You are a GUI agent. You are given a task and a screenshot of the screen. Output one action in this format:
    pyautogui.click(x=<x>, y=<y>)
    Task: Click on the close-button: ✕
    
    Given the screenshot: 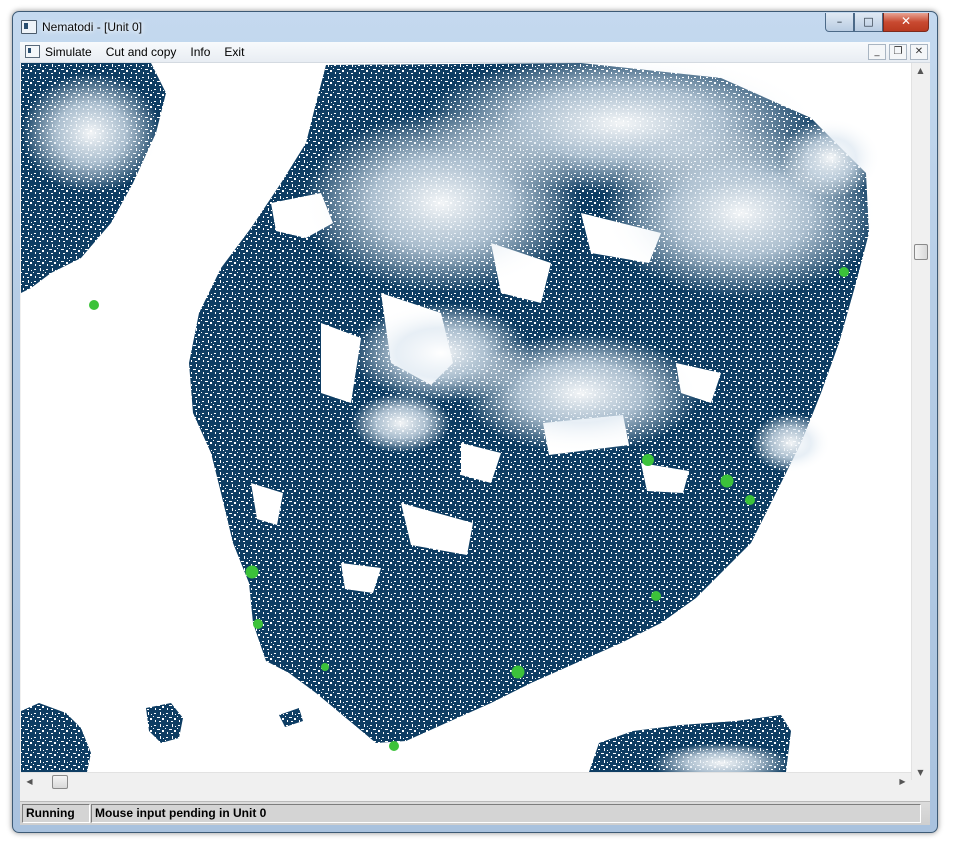 What is the action you would take?
    pyautogui.click(x=906, y=22)
    